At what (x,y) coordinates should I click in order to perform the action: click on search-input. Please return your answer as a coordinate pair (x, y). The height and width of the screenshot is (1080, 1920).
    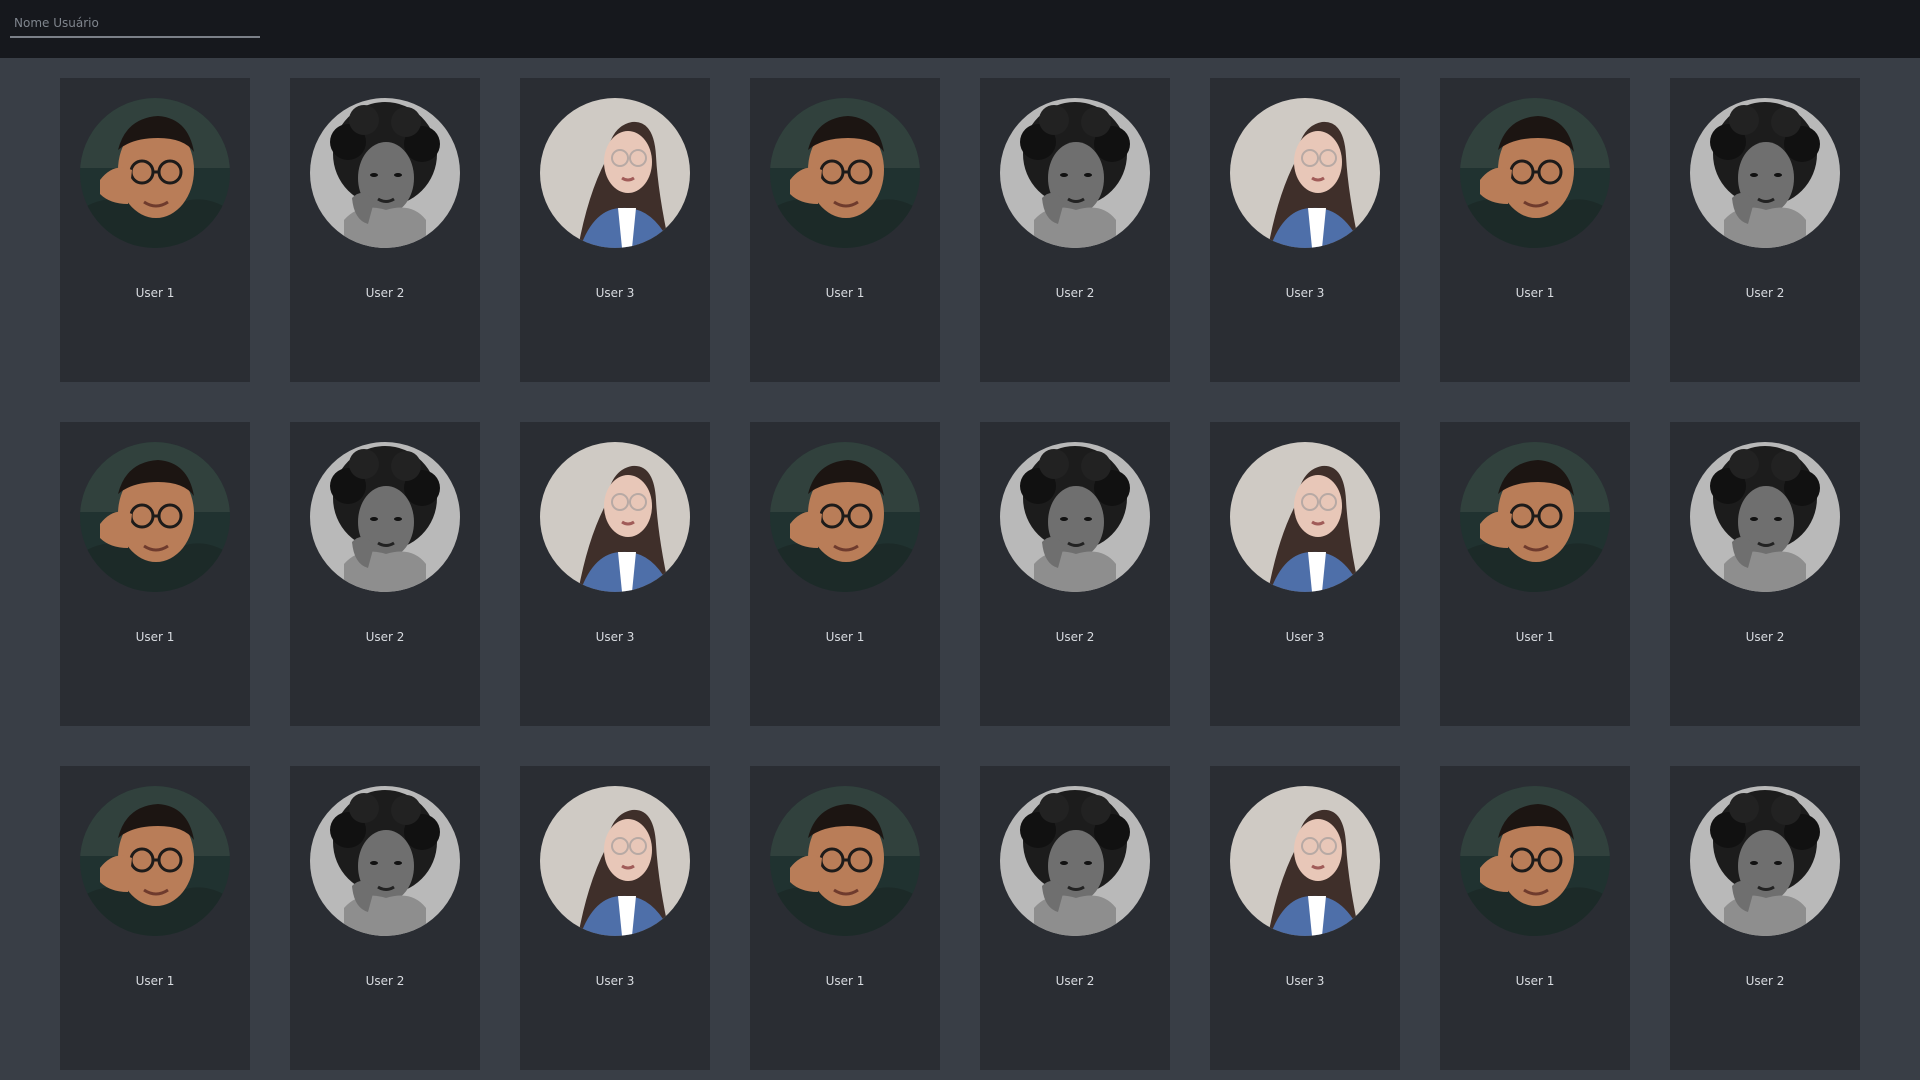
    Looking at the image, I should click on (134, 23).